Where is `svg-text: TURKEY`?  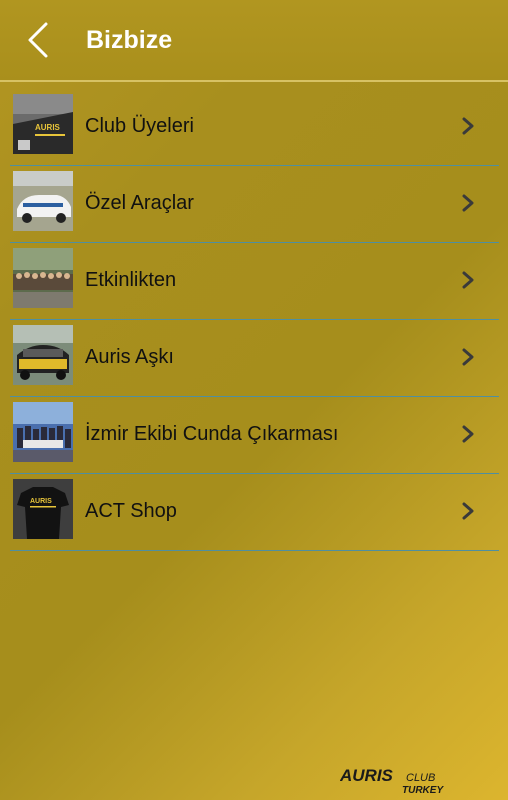 svg-text: TURKEY is located at coordinates (423, 789).